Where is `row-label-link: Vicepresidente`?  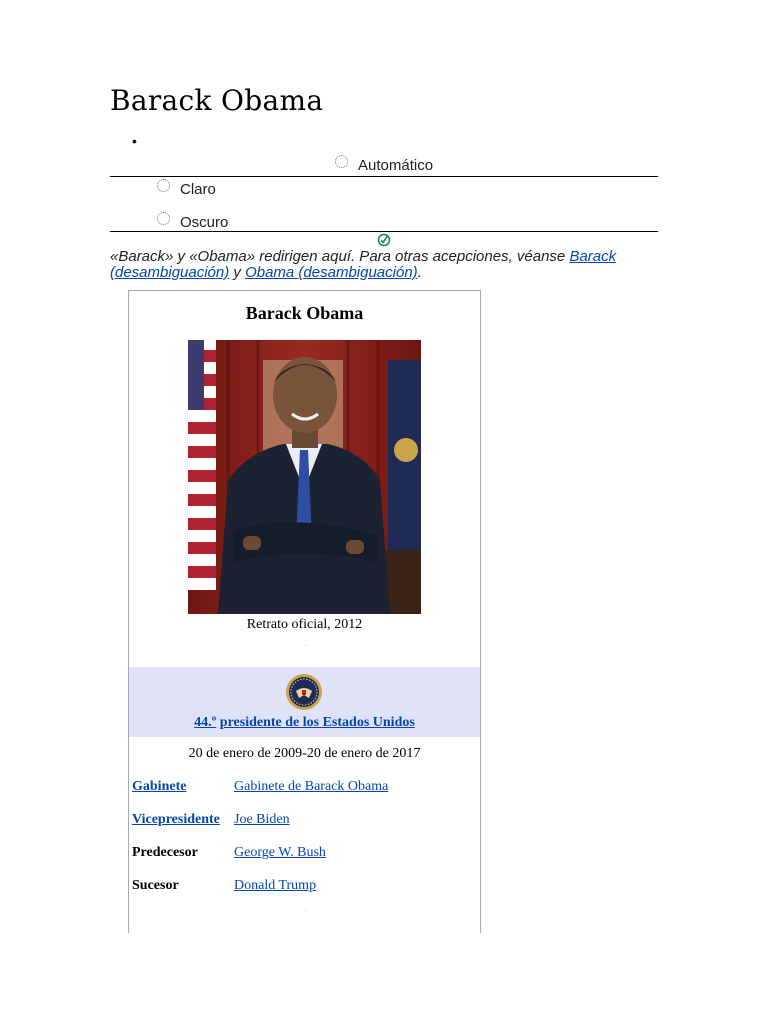 row-label-link: Vicepresidente is located at coordinates (176, 820).